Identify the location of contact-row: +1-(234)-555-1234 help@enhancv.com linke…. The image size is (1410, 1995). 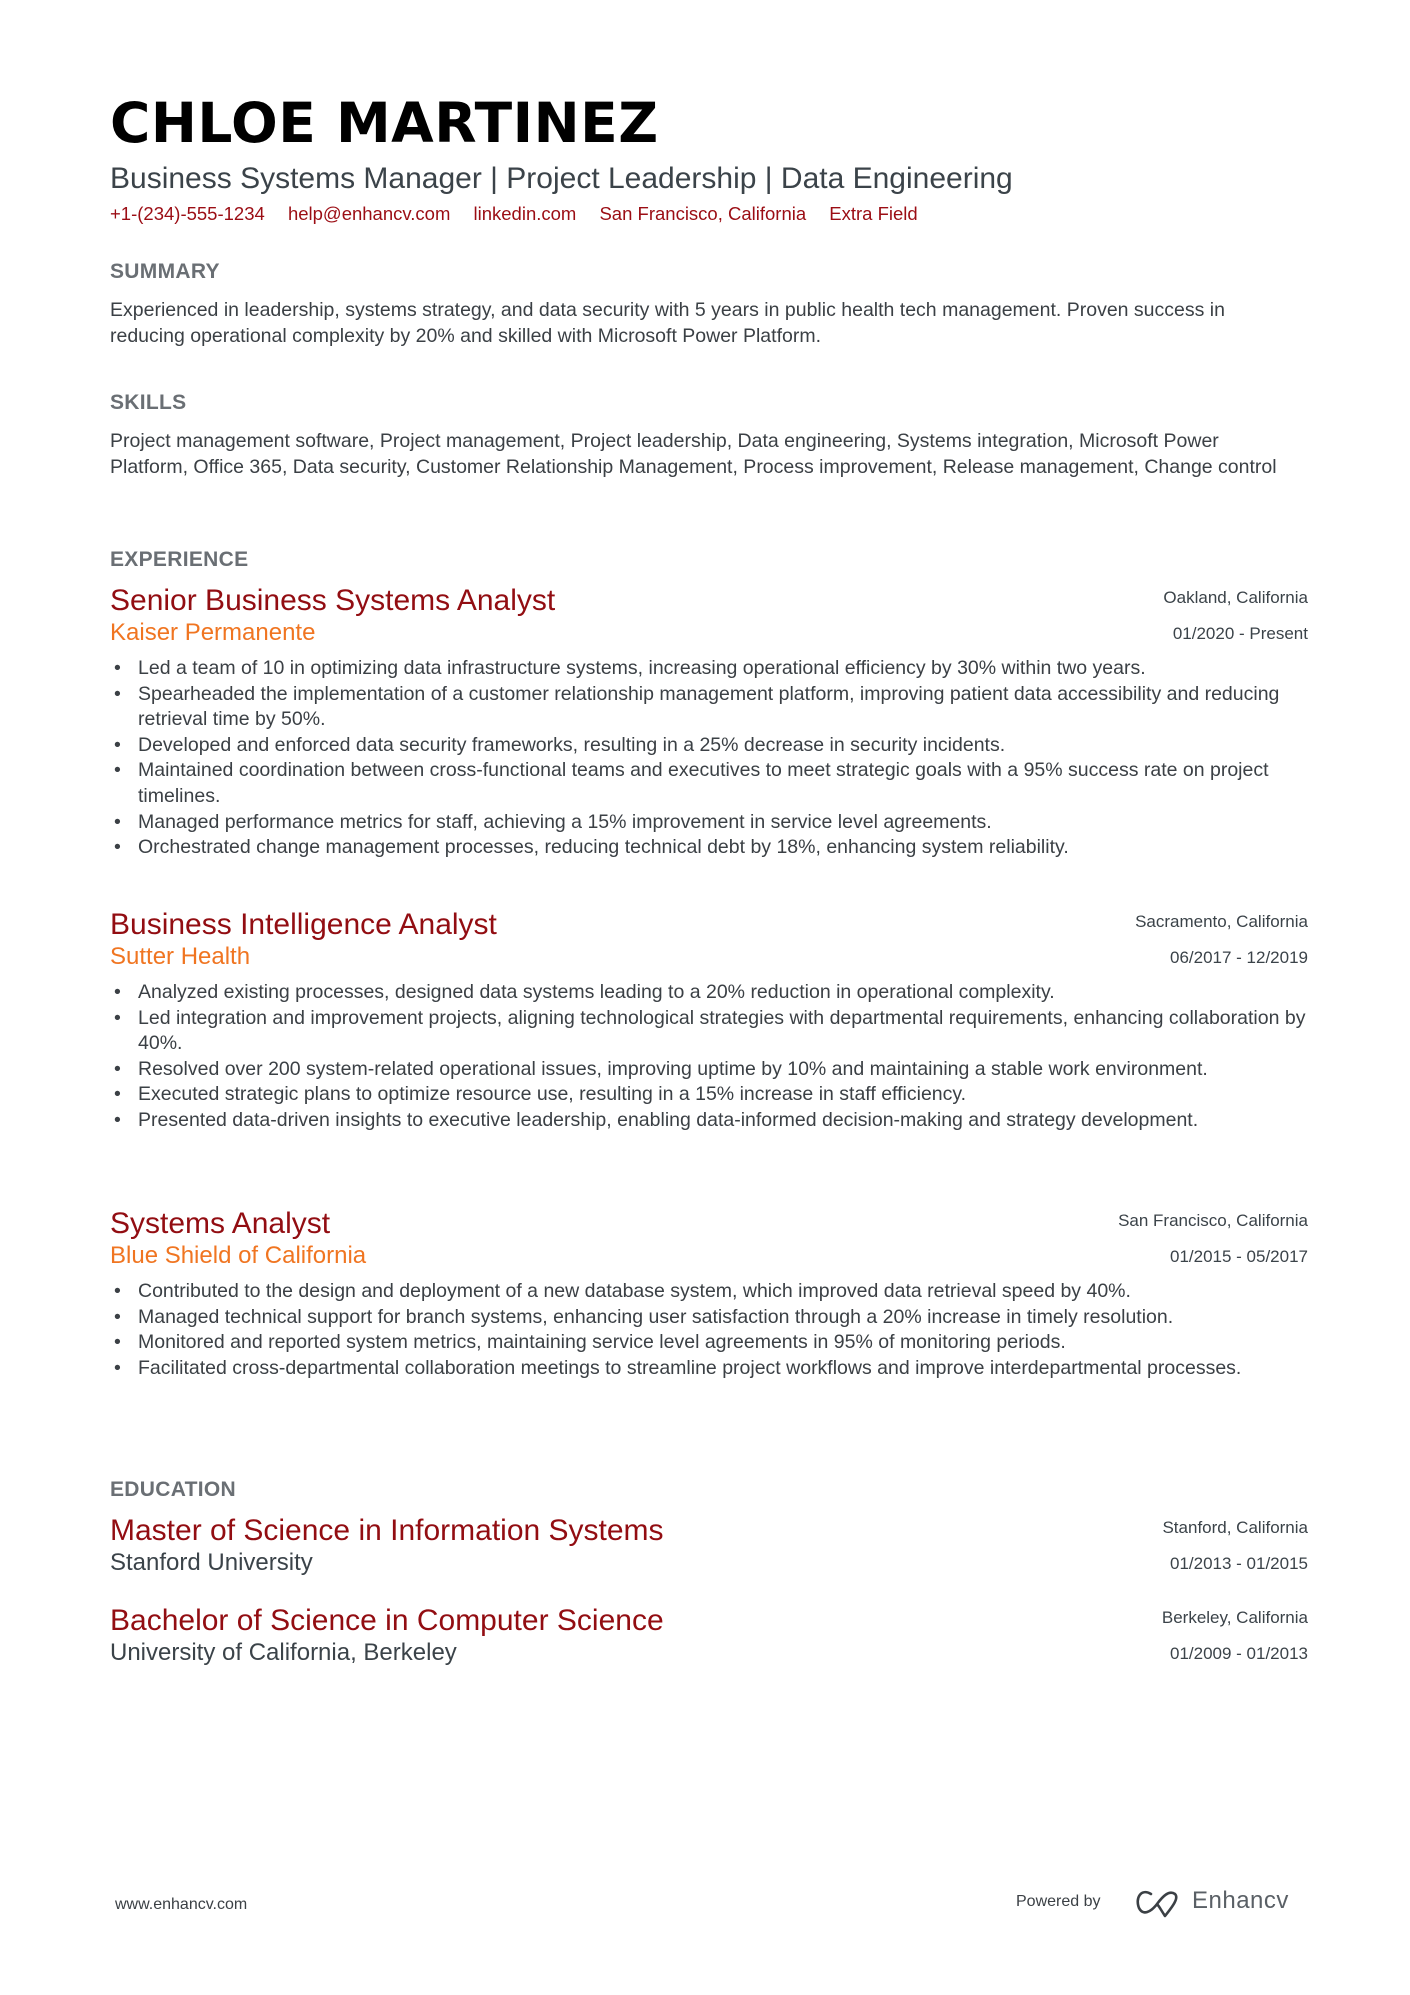
(523, 214).